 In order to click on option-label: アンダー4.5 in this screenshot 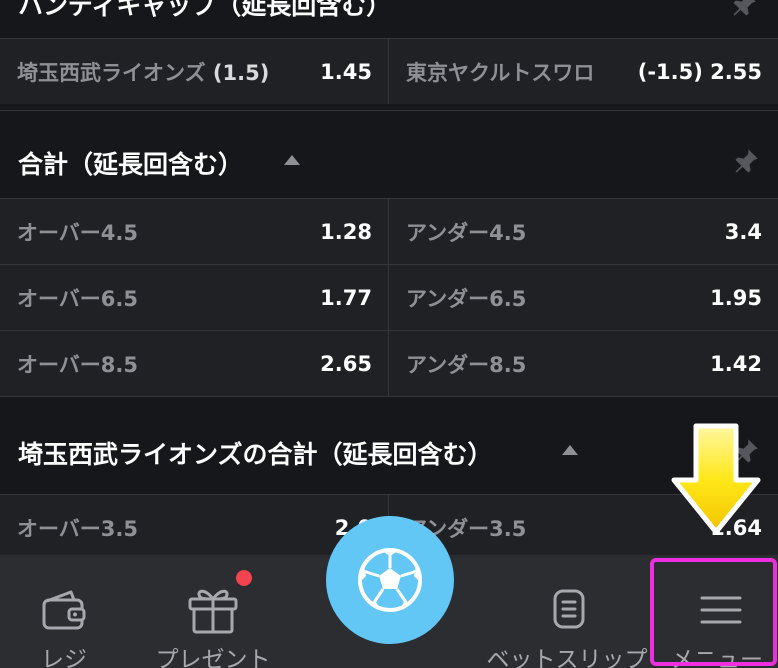, I will do `click(466, 233)`.